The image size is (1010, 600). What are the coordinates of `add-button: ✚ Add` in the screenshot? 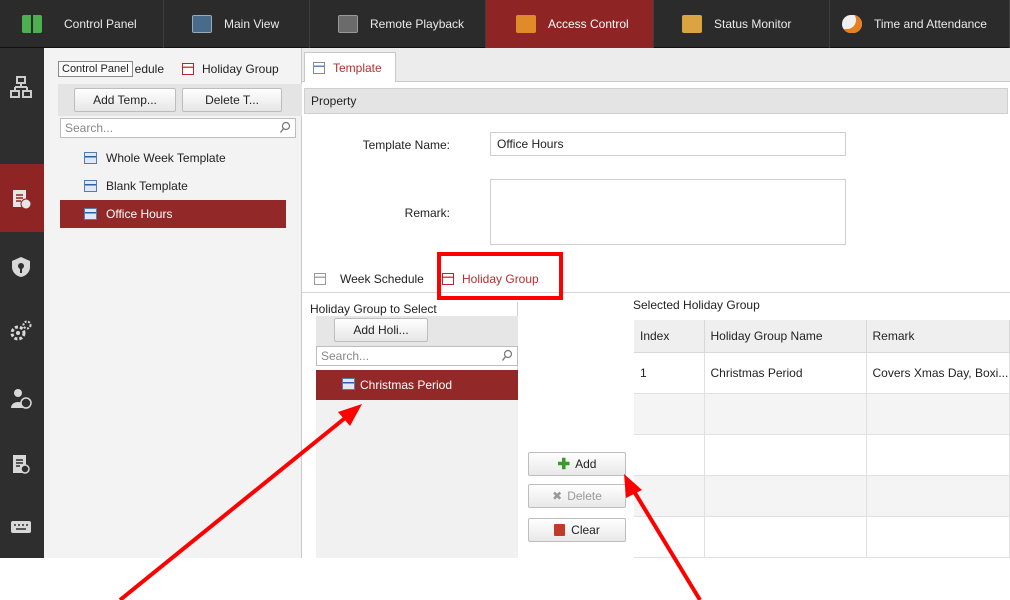 It's located at (577, 464).